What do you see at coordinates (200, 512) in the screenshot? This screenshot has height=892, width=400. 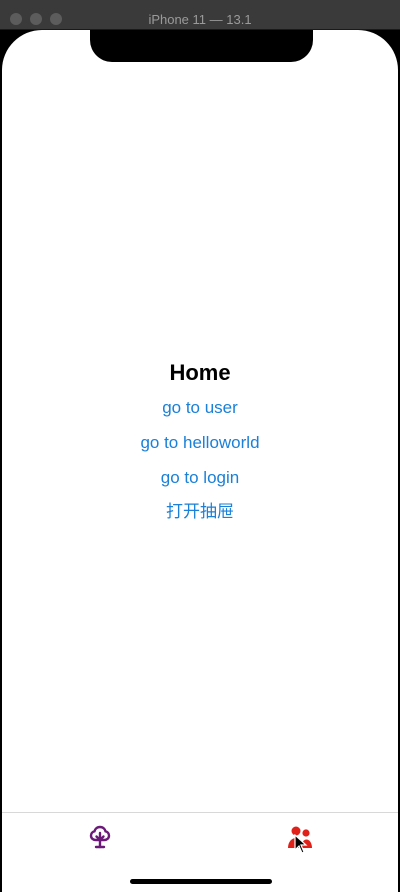 I see `open-drawer-link: 打开抽屉` at bounding box center [200, 512].